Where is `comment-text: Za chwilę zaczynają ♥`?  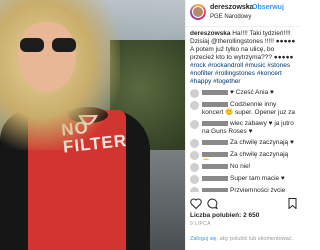 comment-text: Za chwilę zaczynają ♥ is located at coordinates (262, 142).